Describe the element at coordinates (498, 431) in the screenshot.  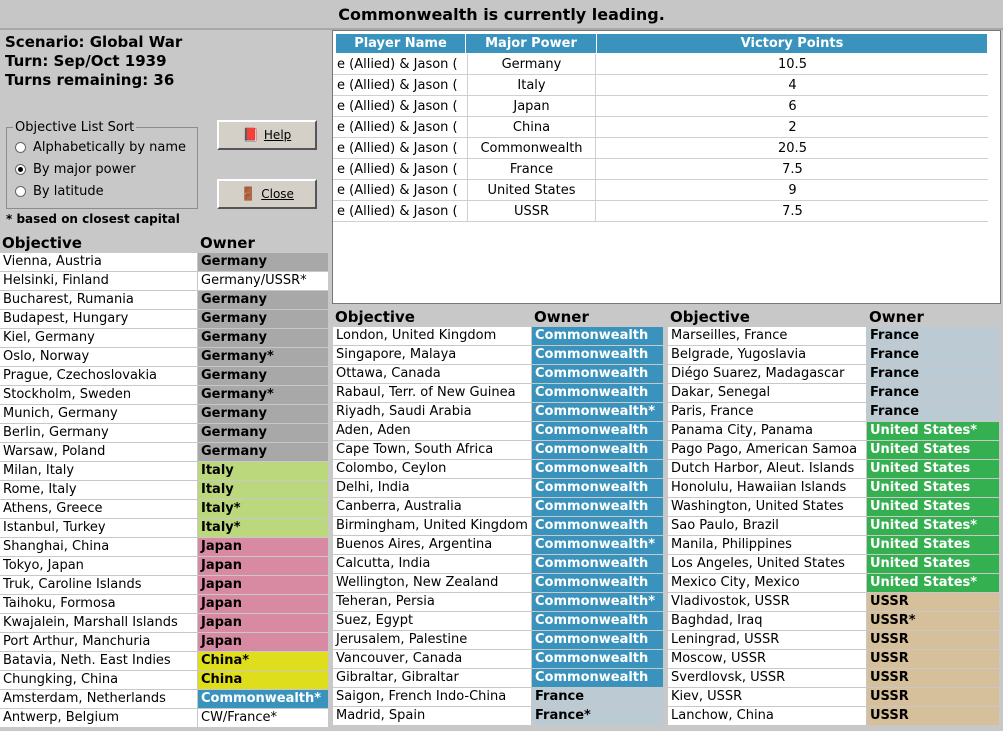
I see `objective-row: Aden, Aden Commonwealth` at that location.